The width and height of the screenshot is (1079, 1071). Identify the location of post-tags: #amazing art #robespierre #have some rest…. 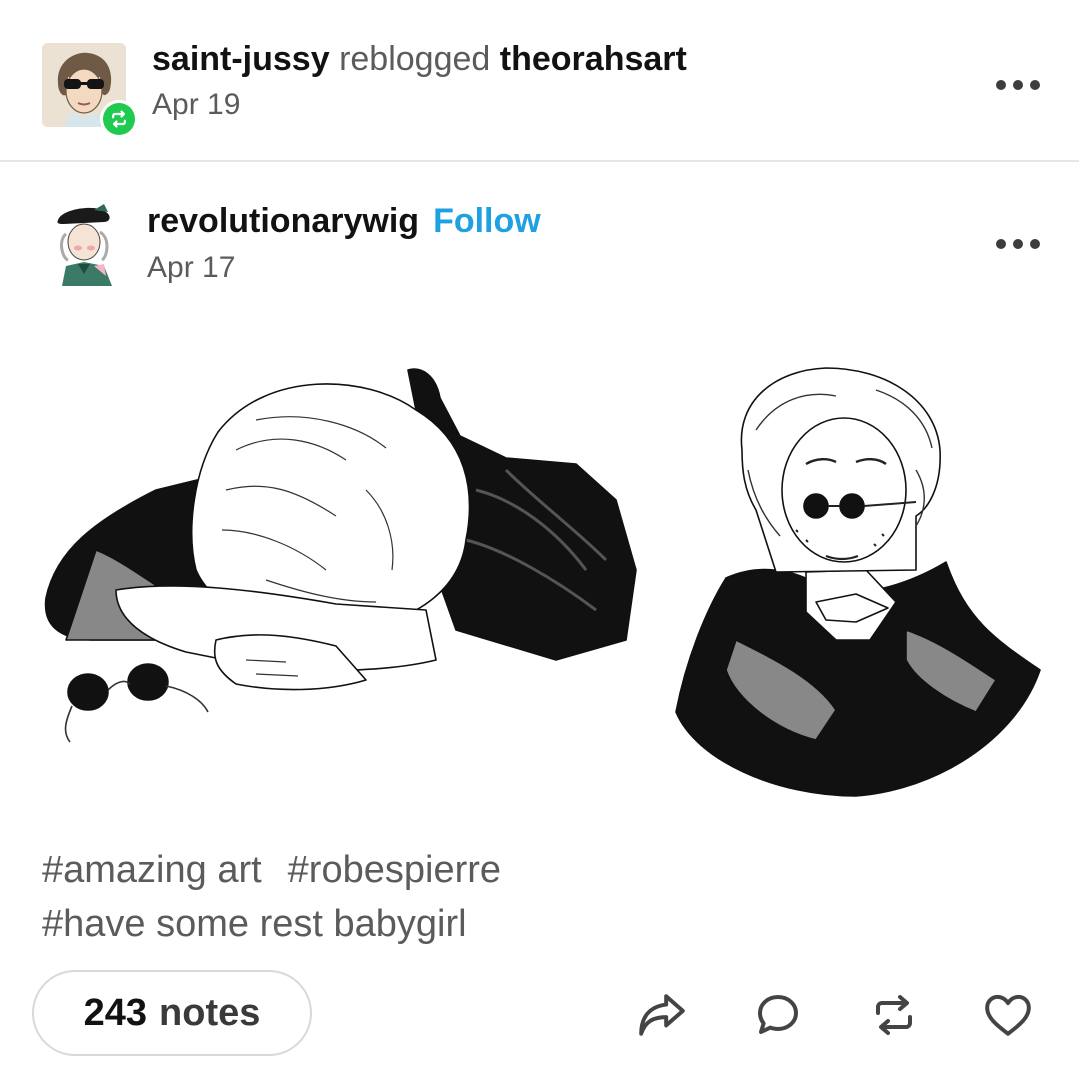
(542, 897).